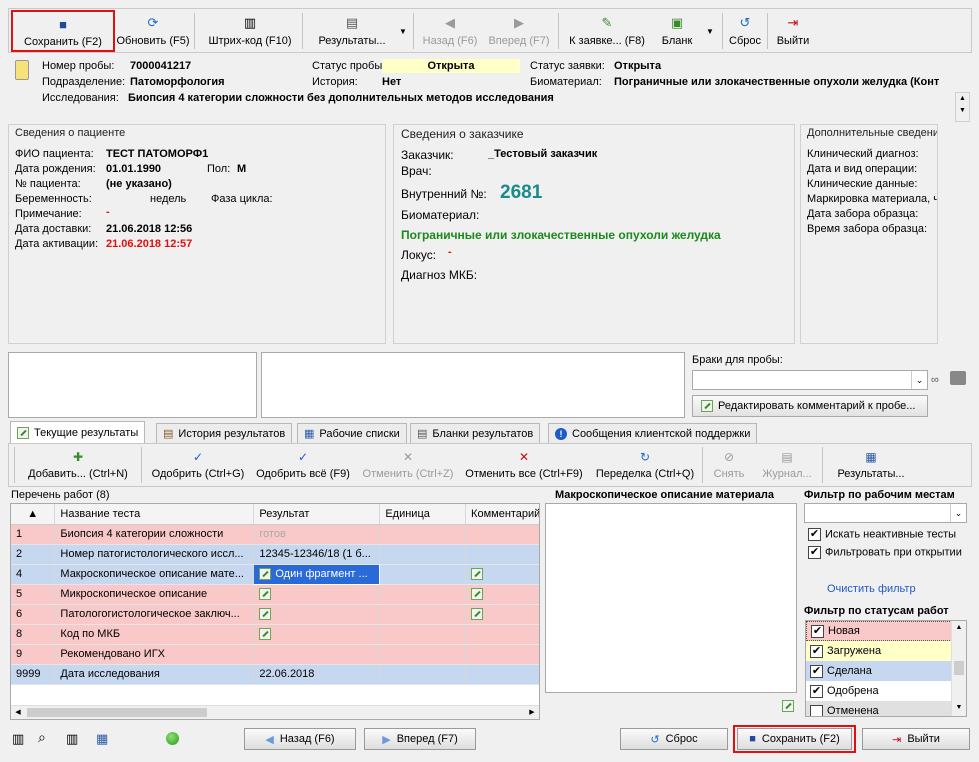  I want to click on macro-description-text, so click(671, 598).